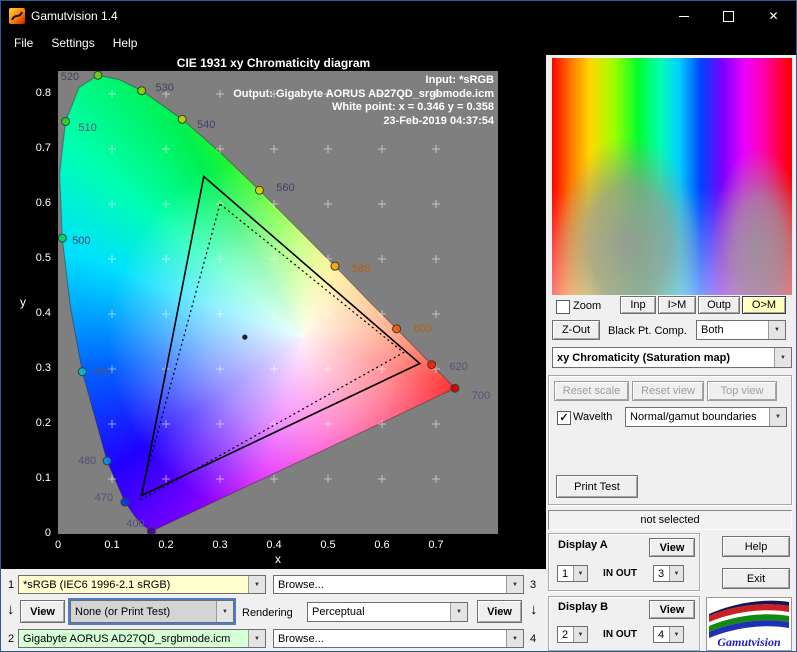 The image size is (797, 652). I want to click on reset-scale-button: Reset scale, so click(591, 391).